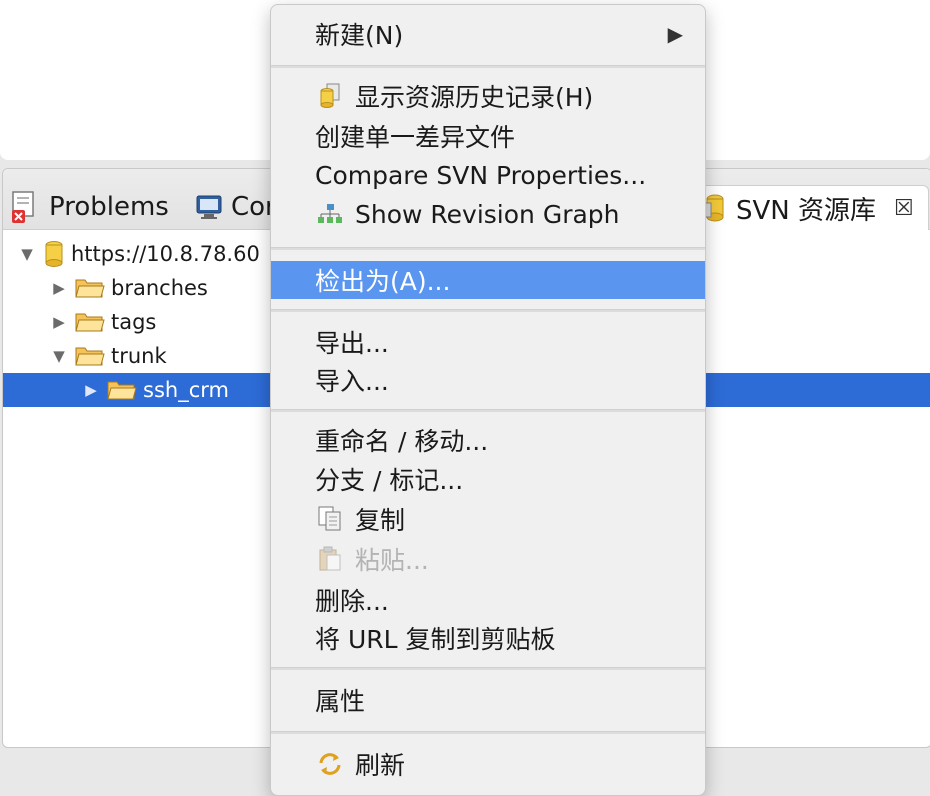 The height and width of the screenshot is (796, 930). Describe the element at coordinates (904, 208) in the screenshot. I see `close-icon: ☒` at that location.